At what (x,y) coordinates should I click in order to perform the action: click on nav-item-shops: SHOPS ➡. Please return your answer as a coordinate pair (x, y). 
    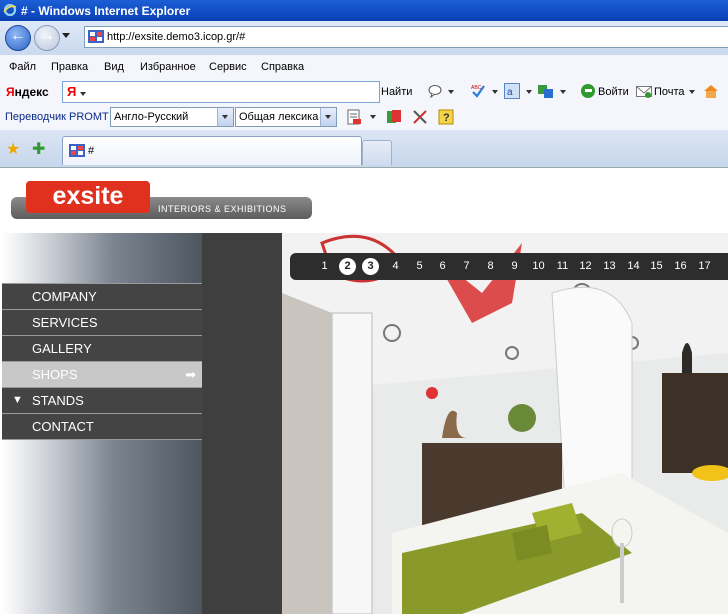
    Looking at the image, I should click on (102, 374).